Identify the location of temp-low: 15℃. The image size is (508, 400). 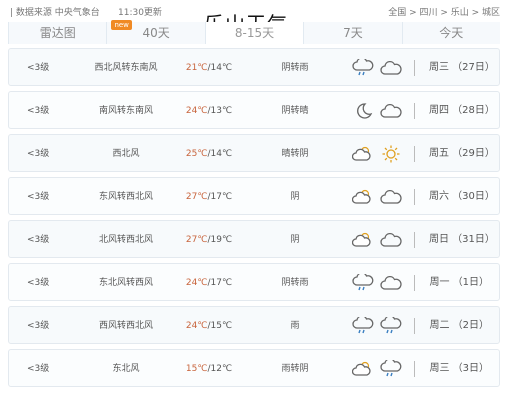
(221, 326).